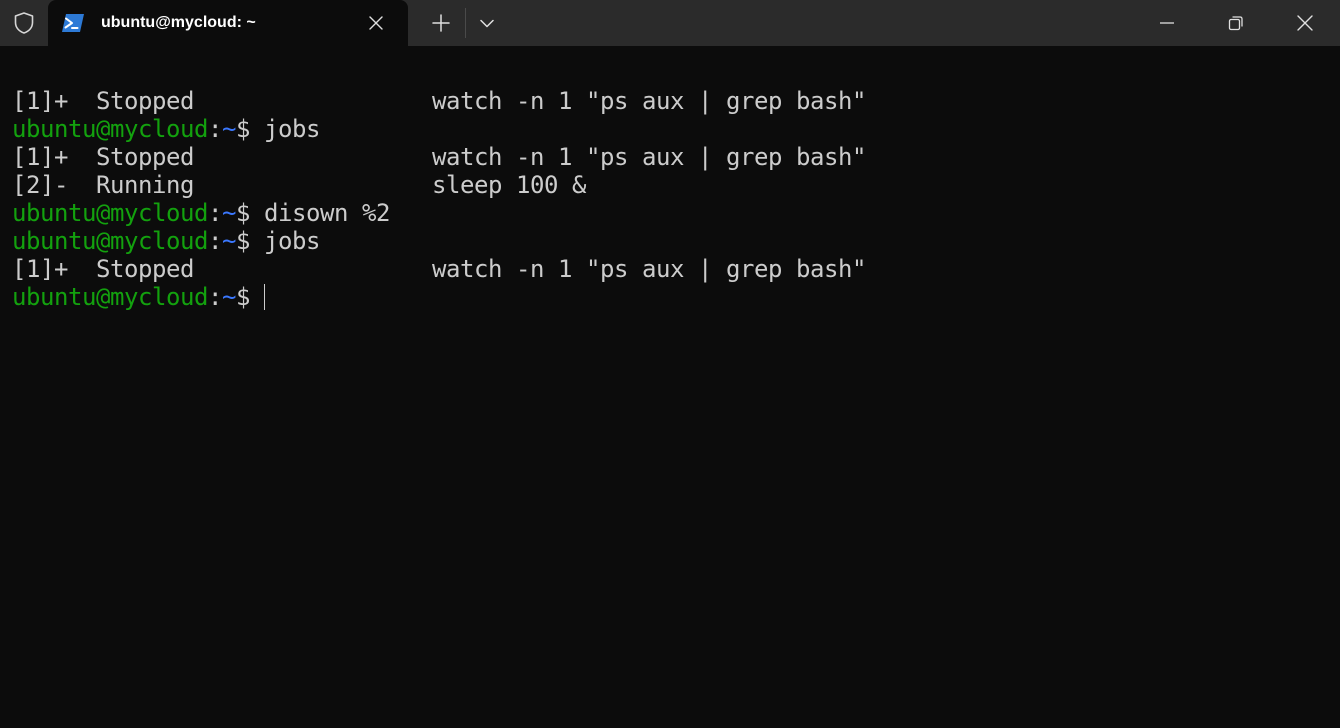  I want to click on minimize-icon, so click(1167, 23).